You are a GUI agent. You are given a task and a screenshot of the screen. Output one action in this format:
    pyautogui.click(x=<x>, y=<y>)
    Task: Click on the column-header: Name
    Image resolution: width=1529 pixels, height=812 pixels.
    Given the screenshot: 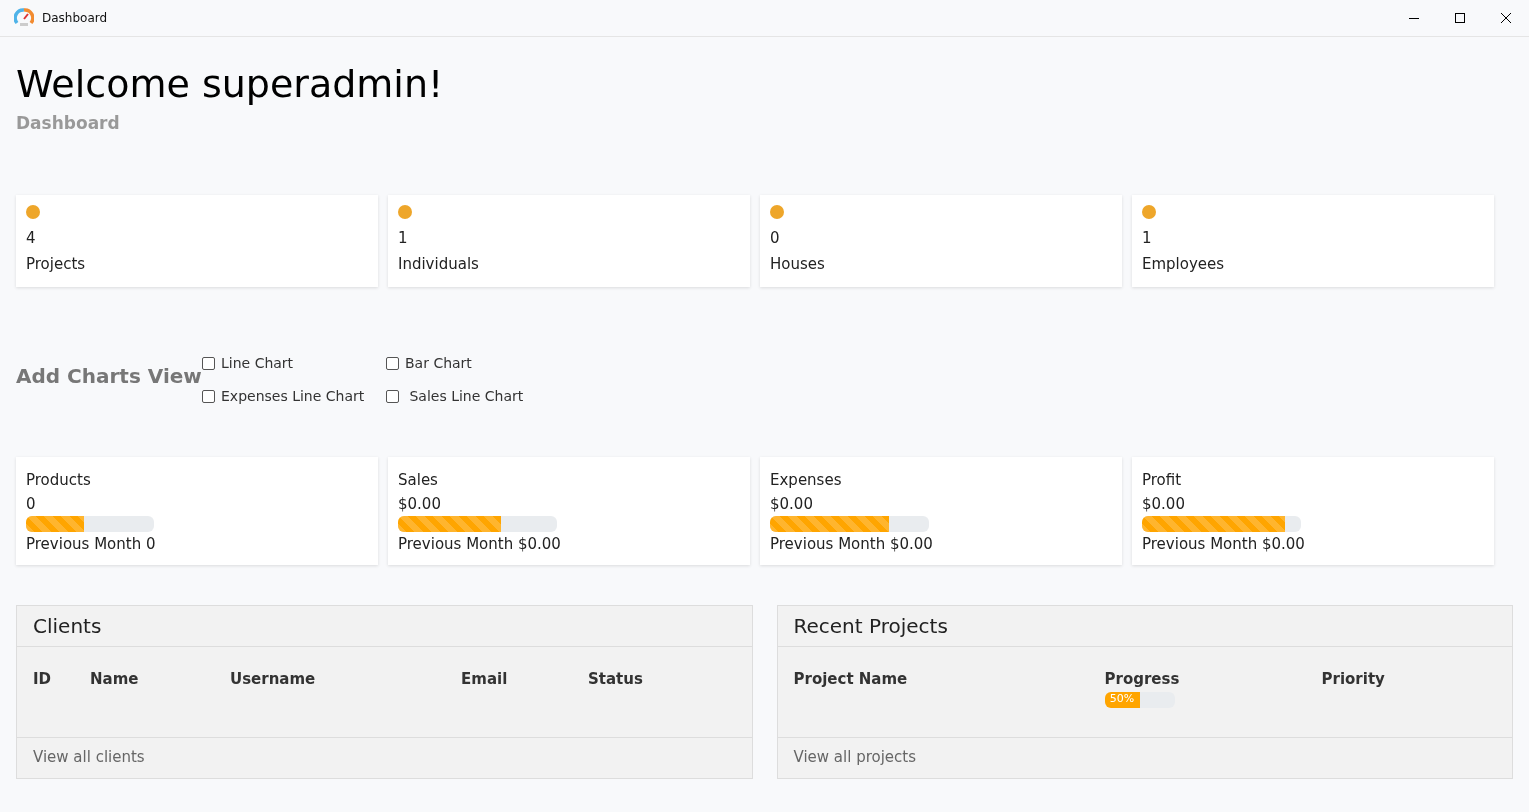 What is the action you would take?
    pyautogui.click(x=114, y=678)
    